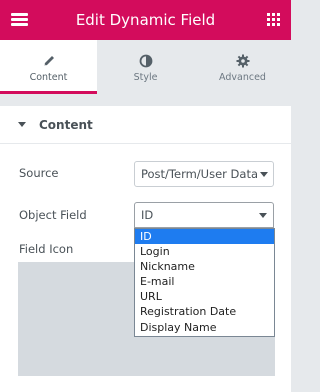 Image resolution: width=320 pixels, height=392 pixels. What do you see at coordinates (145, 77) in the screenshot?
I see `tab-style-label: Style` at bounding box center [145, 77].